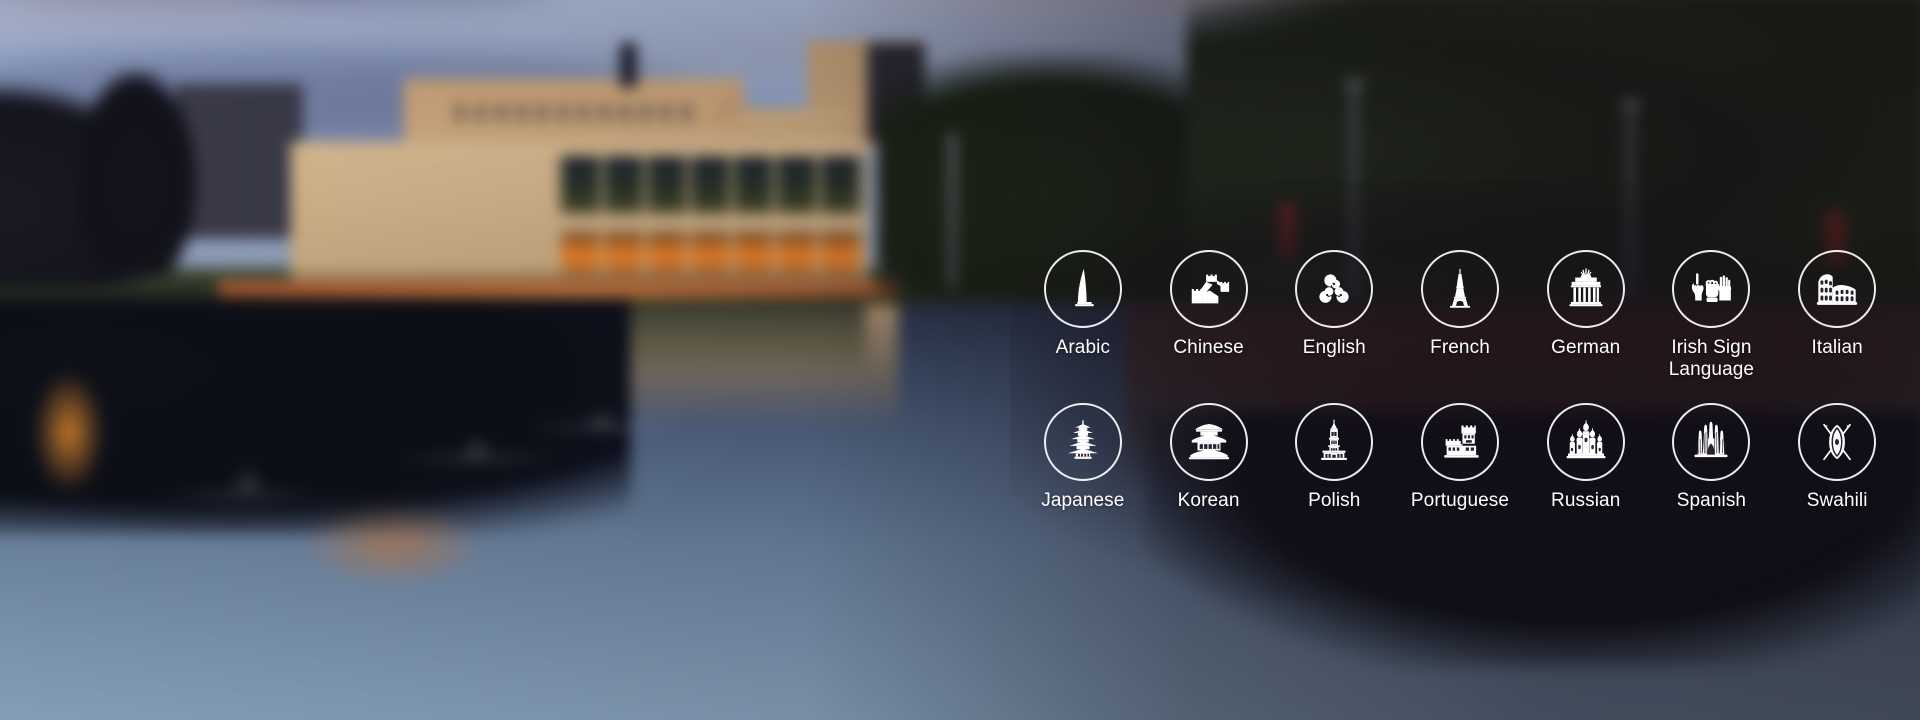 This screenshot has width=1920, height=720. Describe the element at coordinates (1208, 500) in the screenshot. I see `language-label: Korean` at that location.